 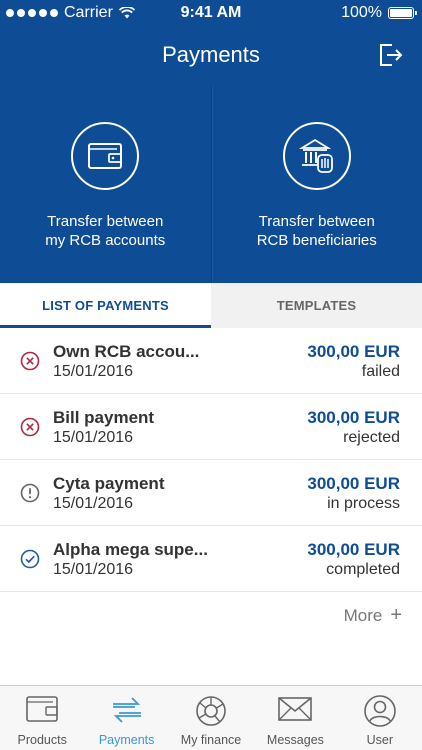 I want to click on more-button: More +, so click(x=373, y=615).